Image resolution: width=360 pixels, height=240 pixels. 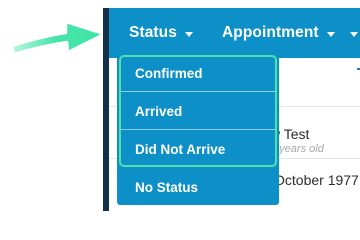 What do you see at coordinates (270, 32) in the screenshot?
I see `appointment-menu-label: Appointment` at bounding box center [270, 32].